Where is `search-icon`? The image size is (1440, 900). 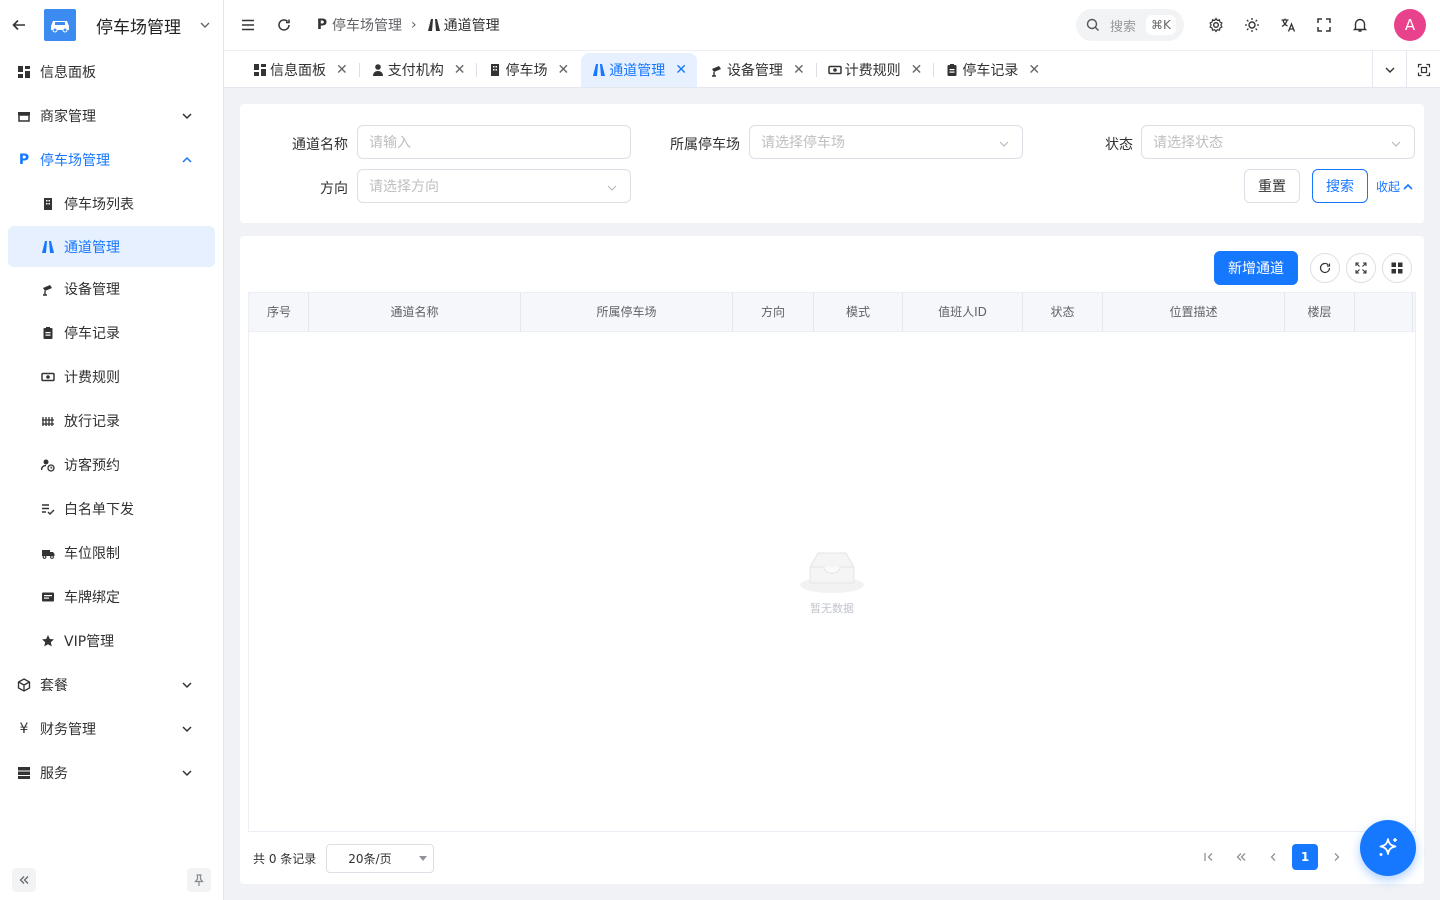
search-icon is located at coordinates (1093, 25).